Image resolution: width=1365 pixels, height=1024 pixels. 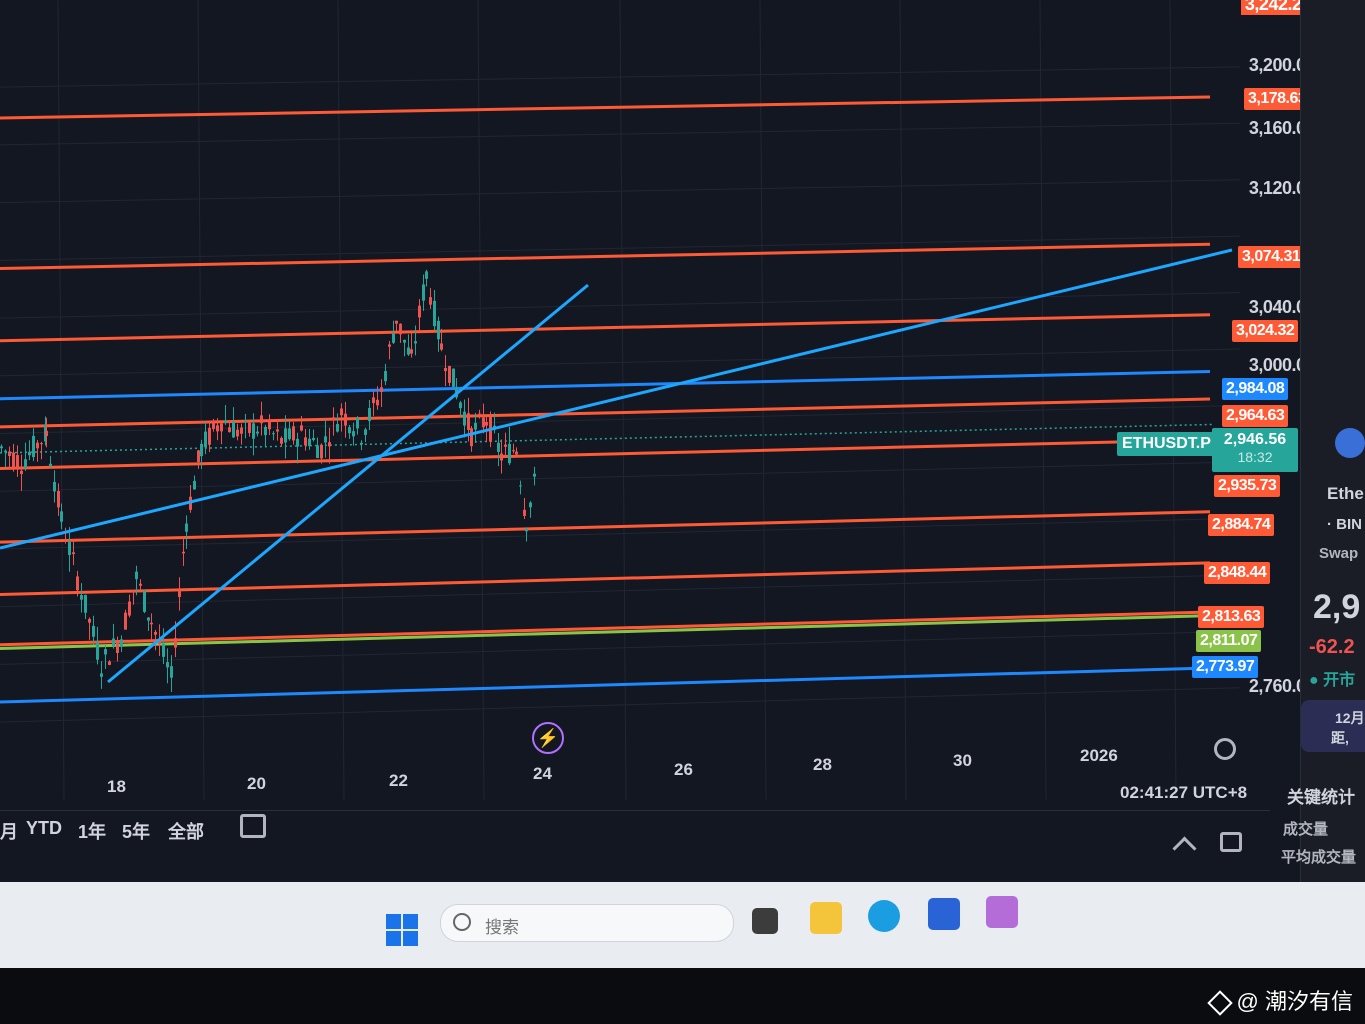 I want to click on watermark: @ 潮汐有信, so click(x=1279, y=1000).